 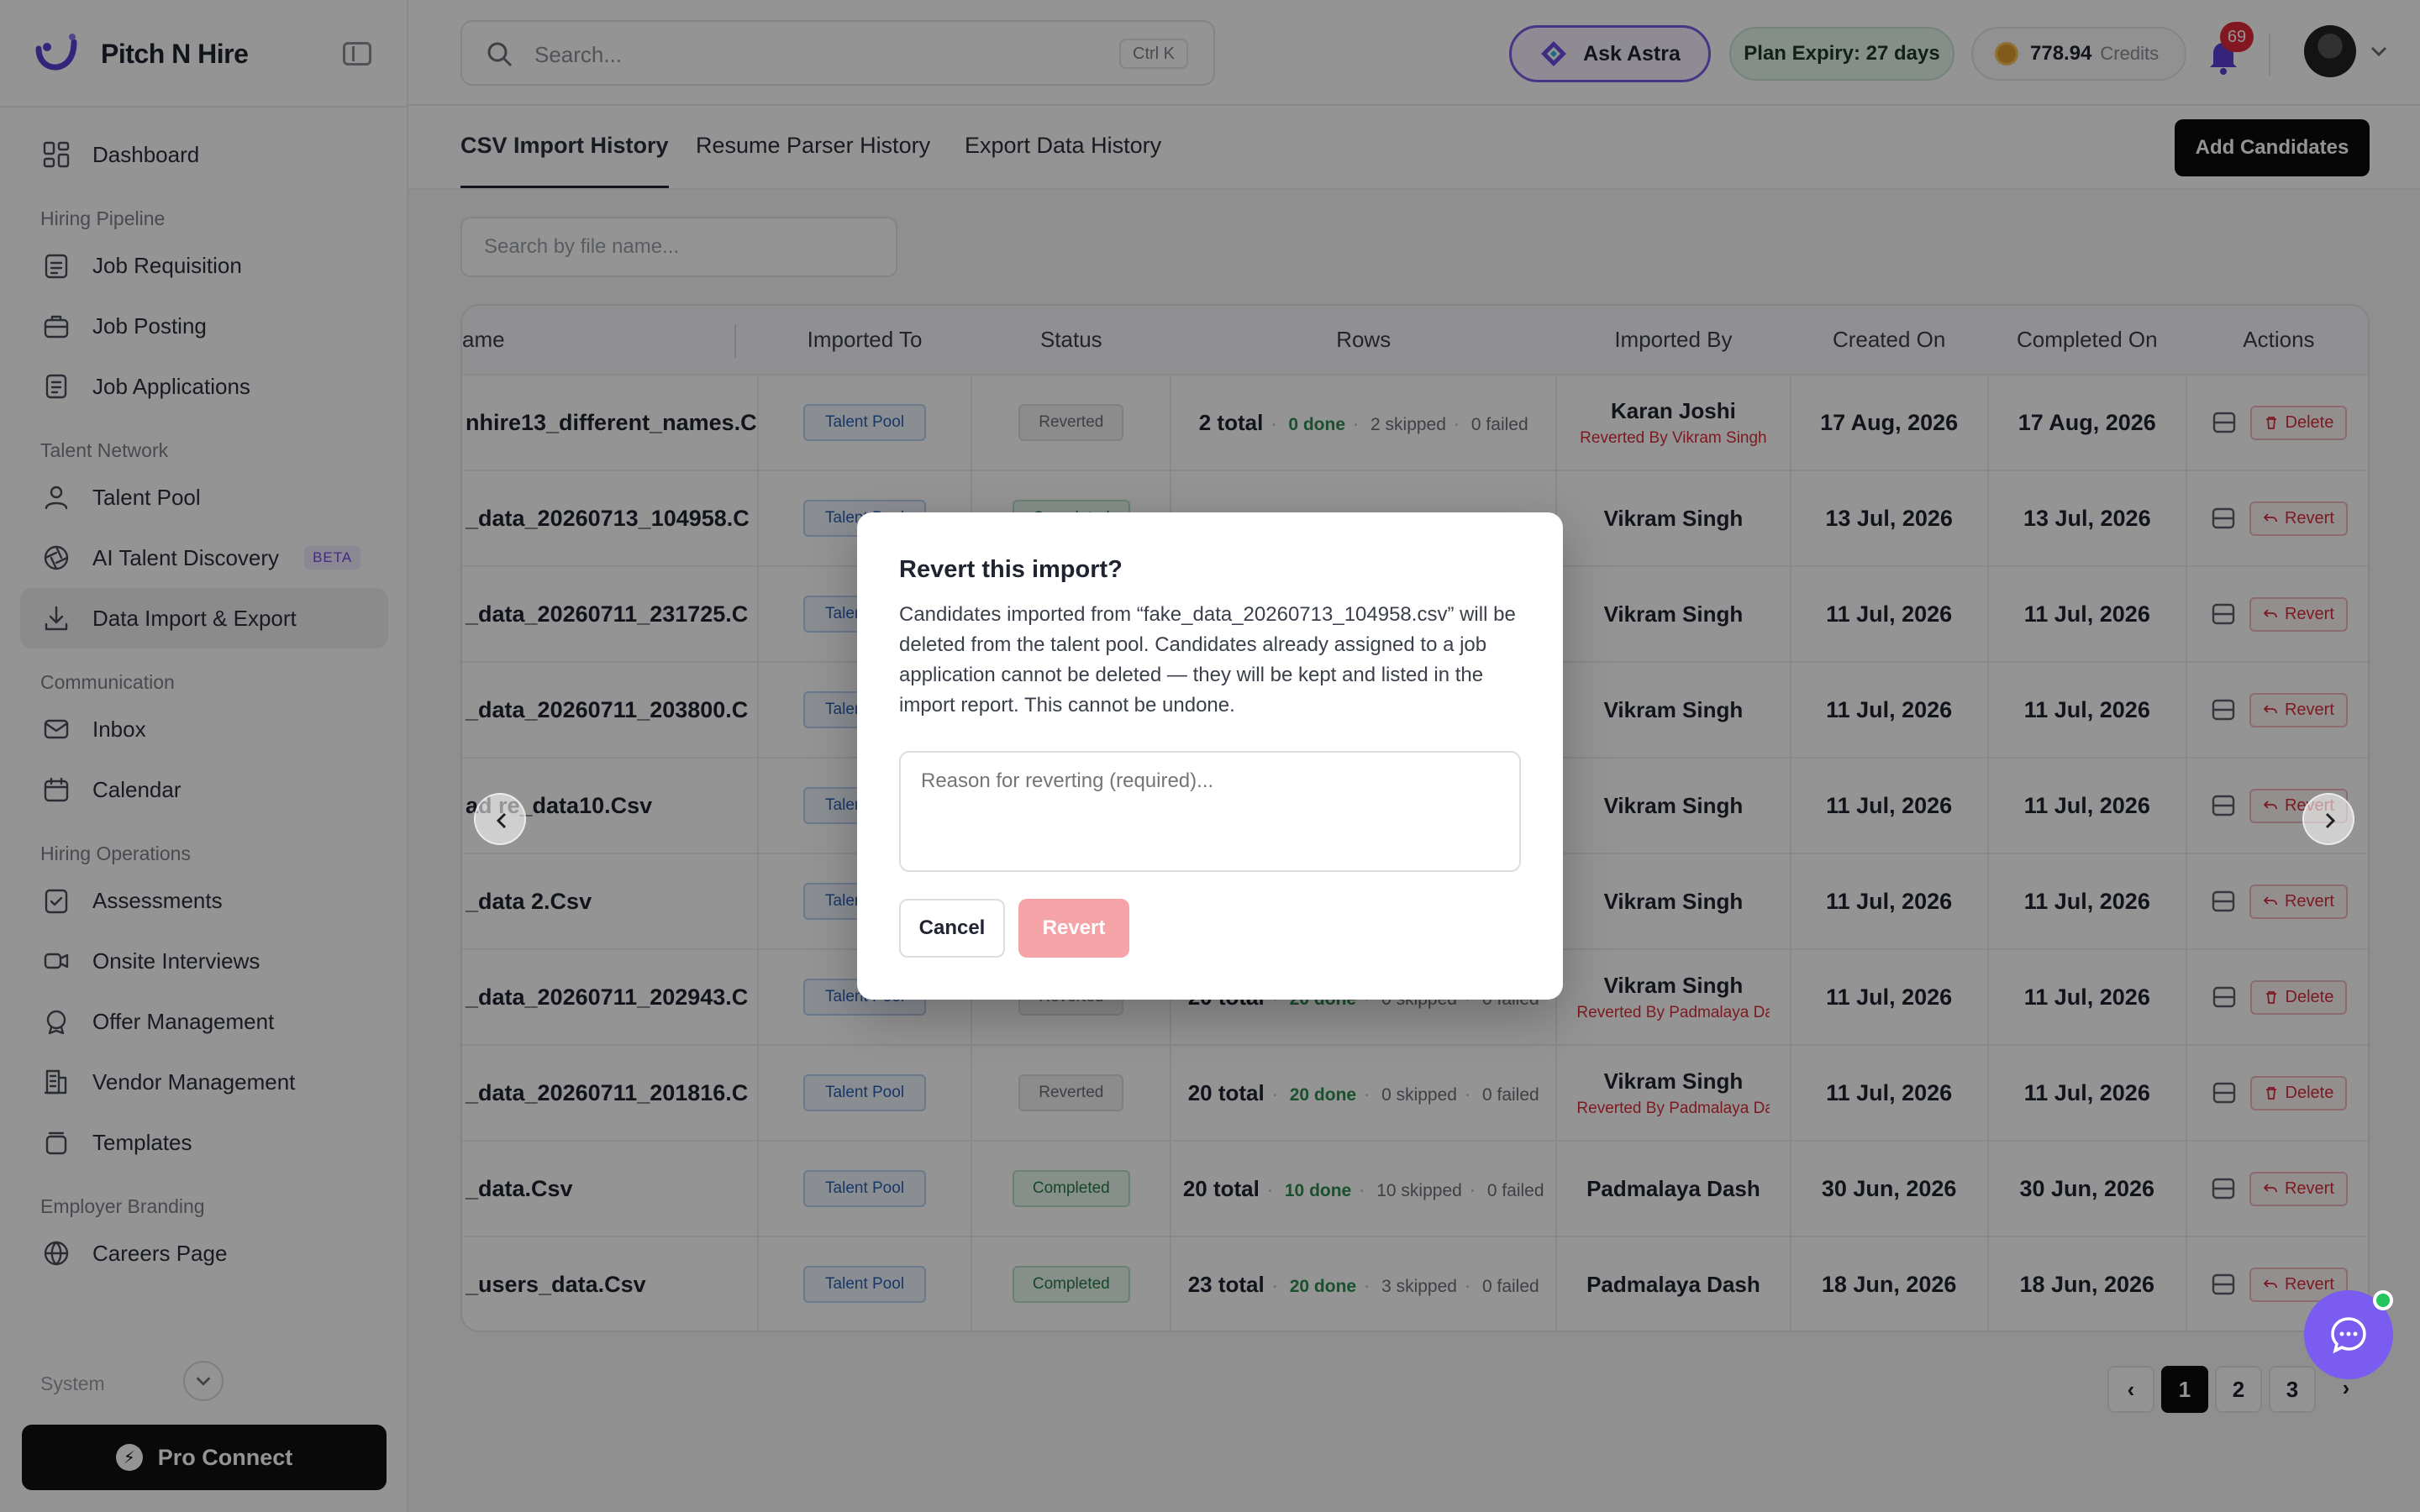 I want to click on scroll-right-button, so click(x=2328, y=819).